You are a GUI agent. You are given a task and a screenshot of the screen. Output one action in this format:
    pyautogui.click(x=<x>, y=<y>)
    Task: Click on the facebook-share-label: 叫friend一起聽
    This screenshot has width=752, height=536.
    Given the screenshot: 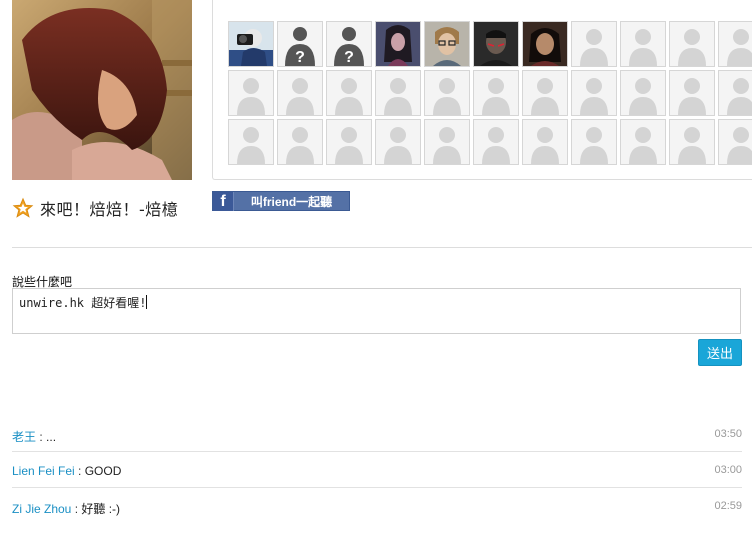 What is the action you would take?
    pyautogui.click(x=291, y=201)
    